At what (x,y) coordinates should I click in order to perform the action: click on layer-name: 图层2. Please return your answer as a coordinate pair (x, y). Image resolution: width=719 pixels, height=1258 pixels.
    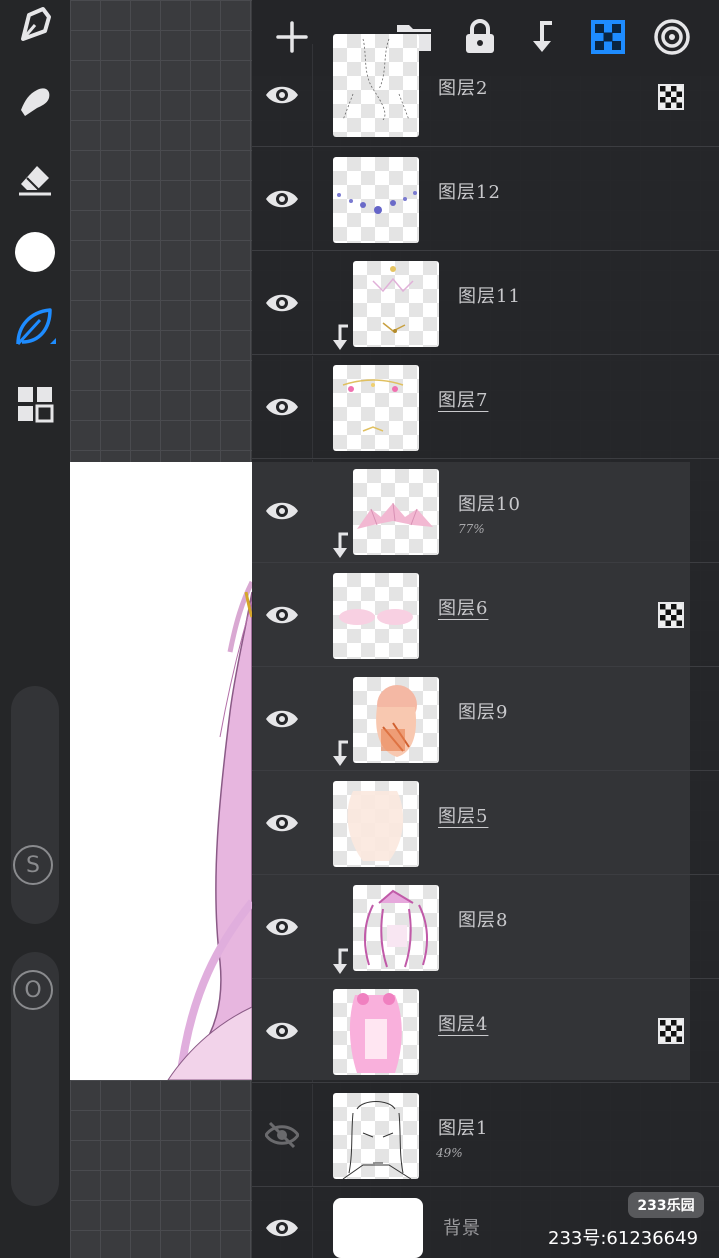
    Looking at the image, I should click on (463, 87).